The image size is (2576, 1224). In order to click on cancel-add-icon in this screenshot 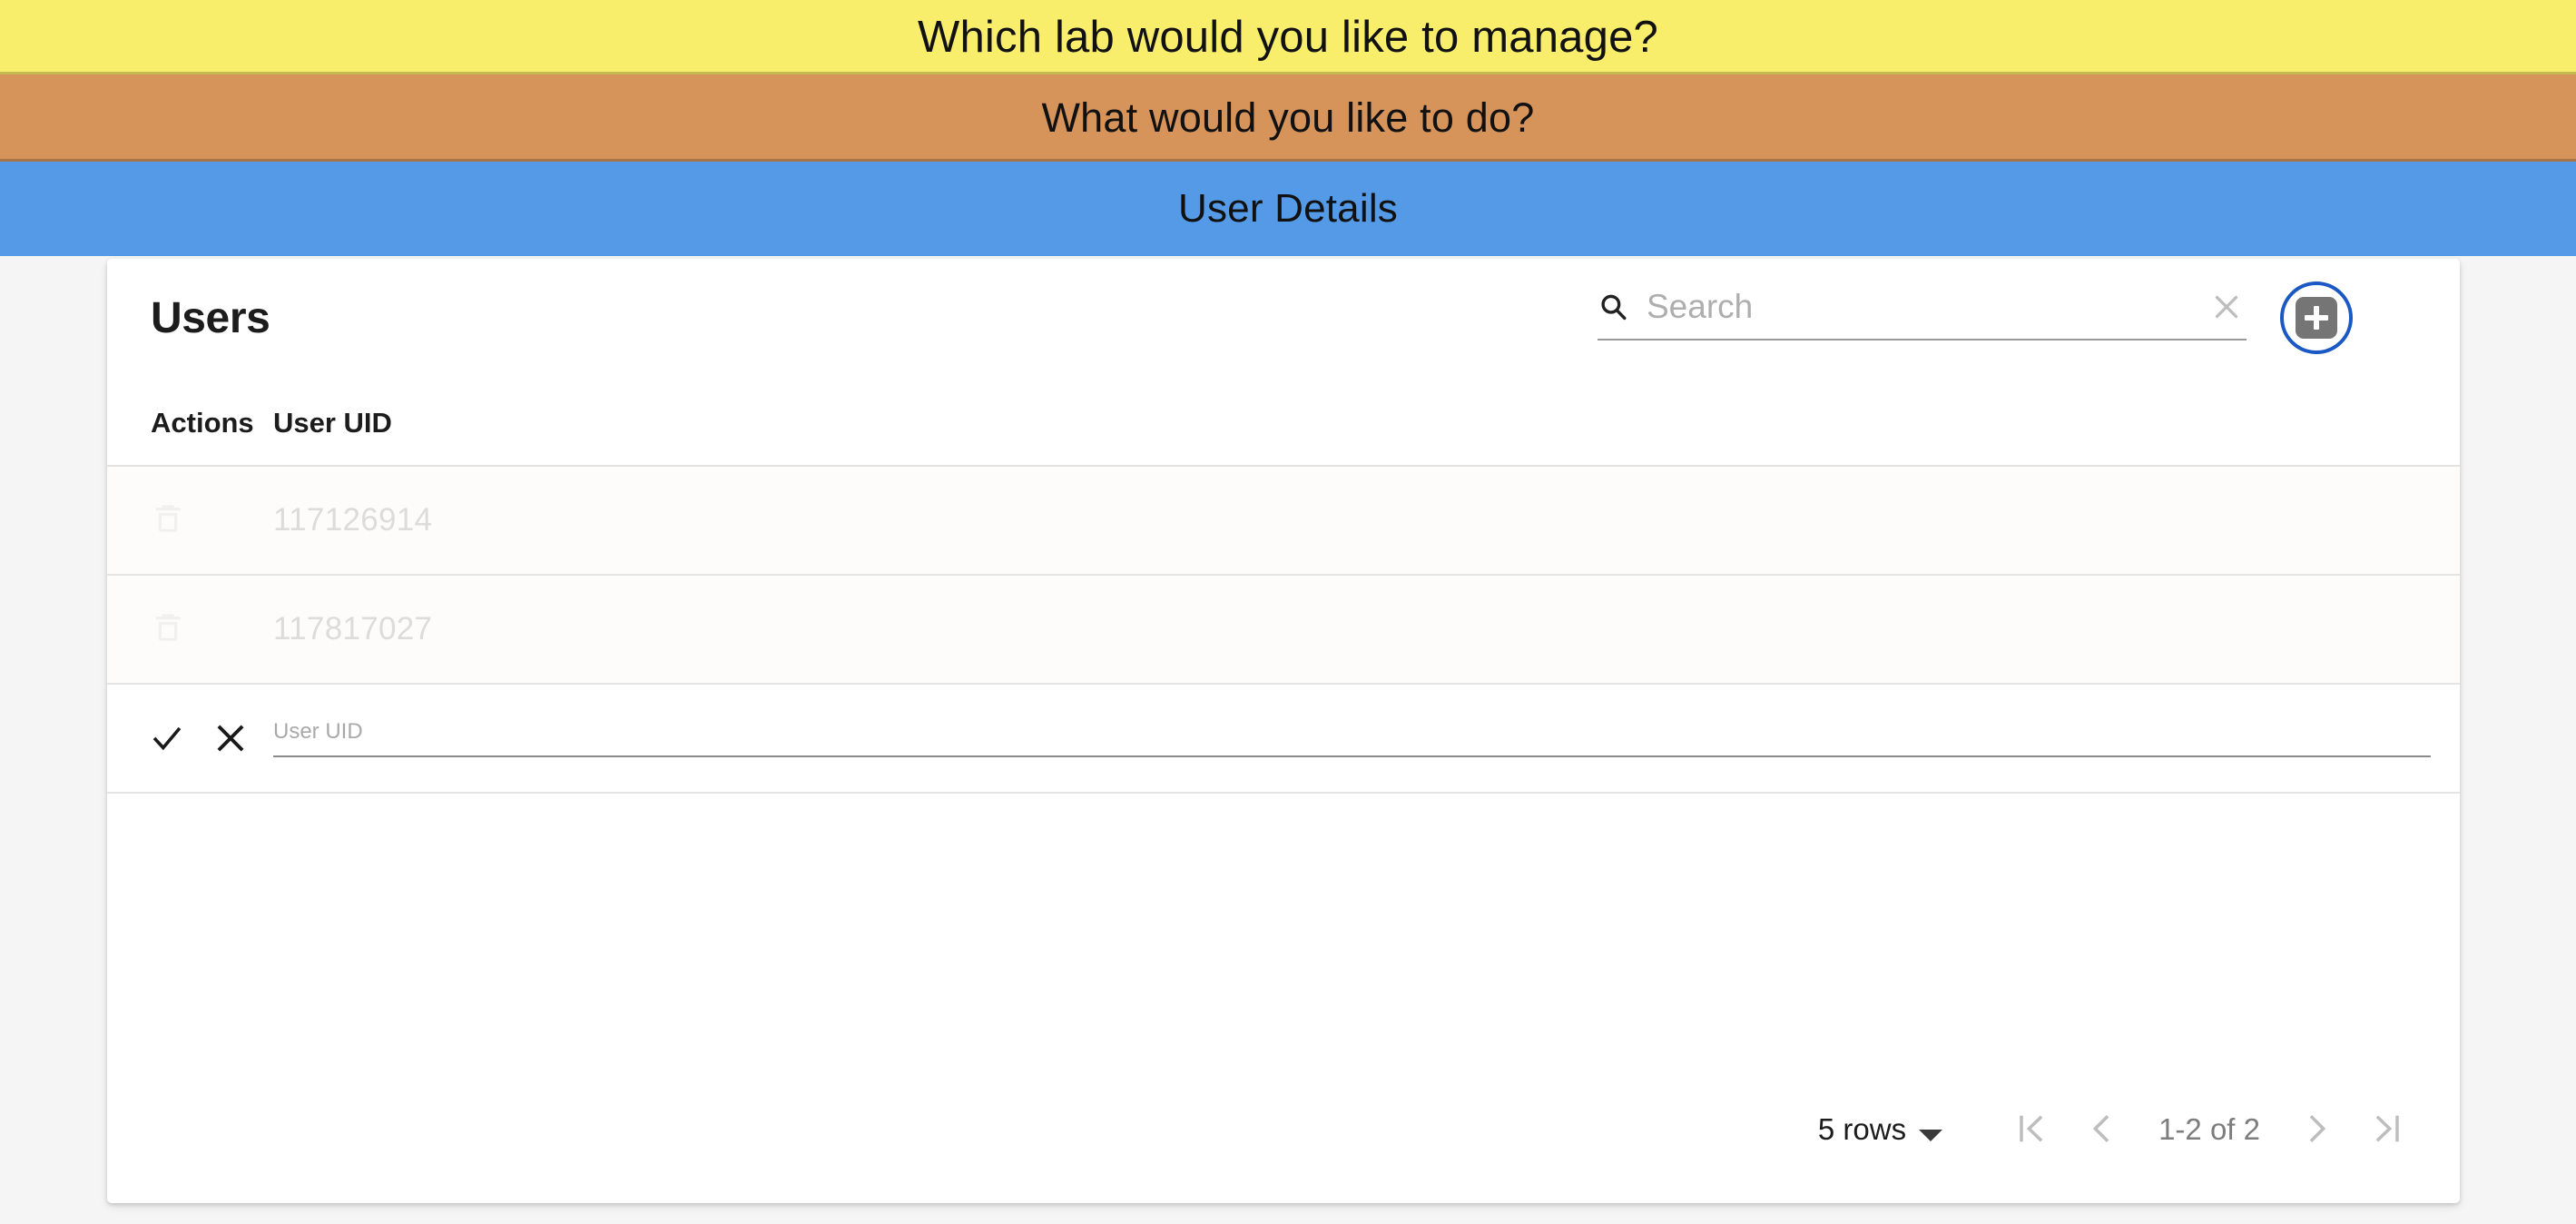, I will do `click(230, 739)`.